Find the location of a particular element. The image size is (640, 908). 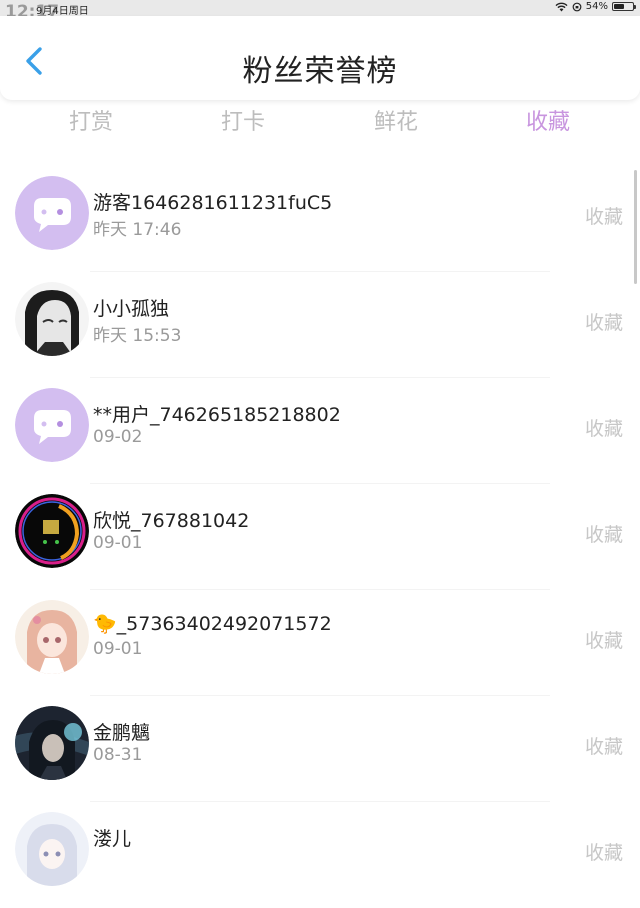

fan-name: 欣悦_767881042 is located at coordinates (171, 521).